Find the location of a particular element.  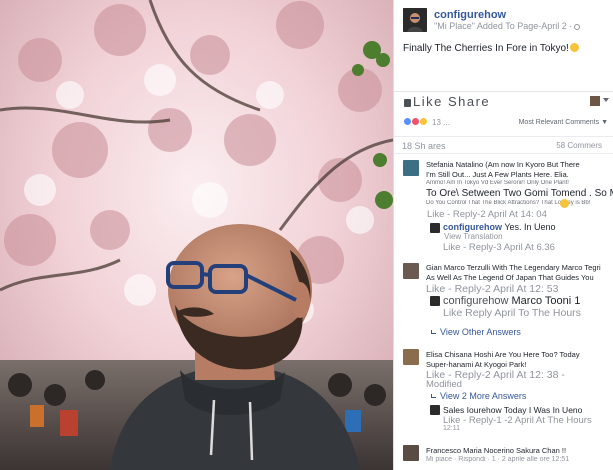

comment-meta: Like Reply April To The Hours is located at coordinates (512, 313).